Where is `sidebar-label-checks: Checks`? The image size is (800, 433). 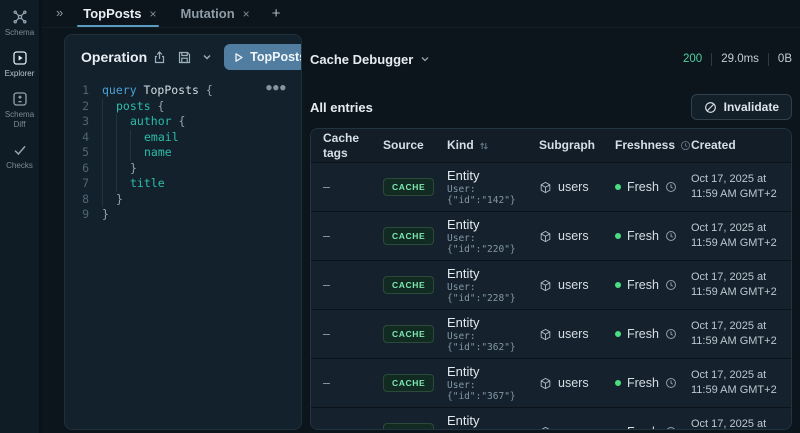
sidebar-label-checks: Checks is located at coordinates (19, 165).